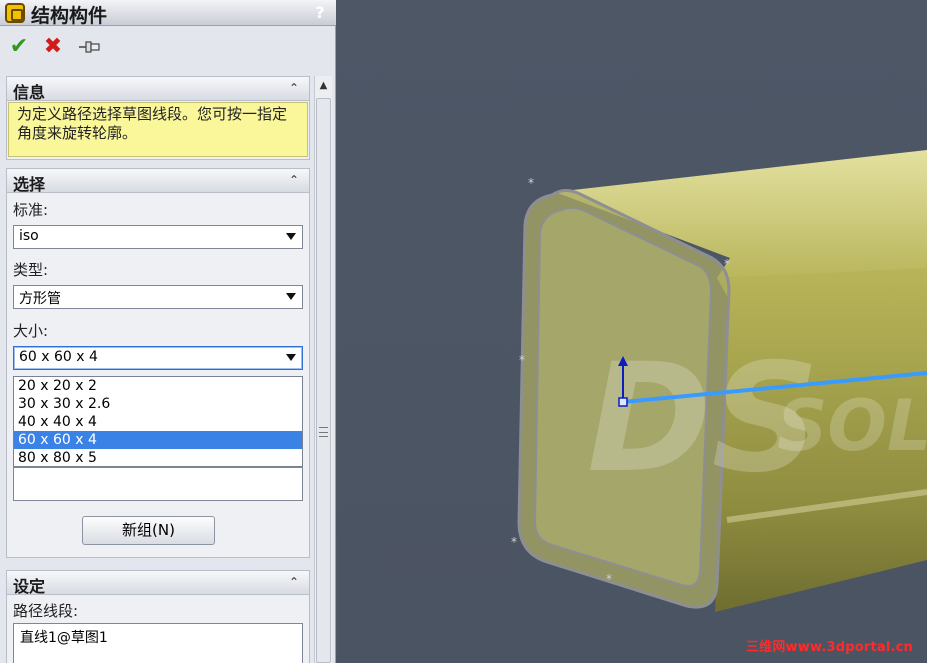  I want to click on size-label: 大小:, so click(31, 331).